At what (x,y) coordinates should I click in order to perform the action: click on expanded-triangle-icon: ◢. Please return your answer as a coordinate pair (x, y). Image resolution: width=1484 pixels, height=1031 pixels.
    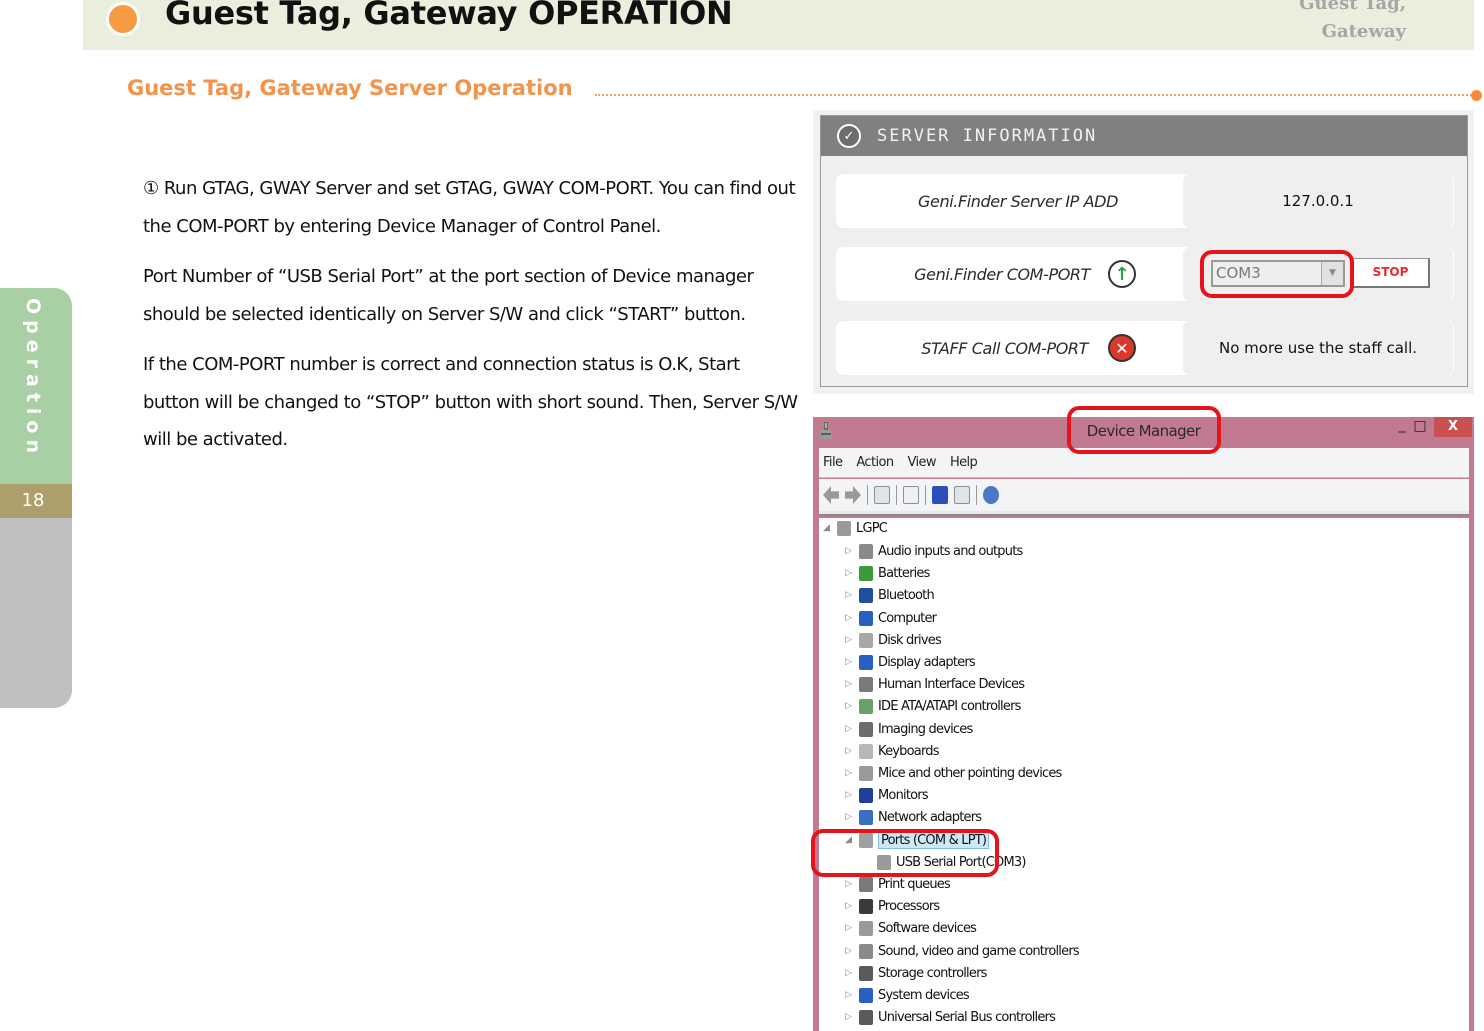
    Looking at the image, I should click on (828, 528).